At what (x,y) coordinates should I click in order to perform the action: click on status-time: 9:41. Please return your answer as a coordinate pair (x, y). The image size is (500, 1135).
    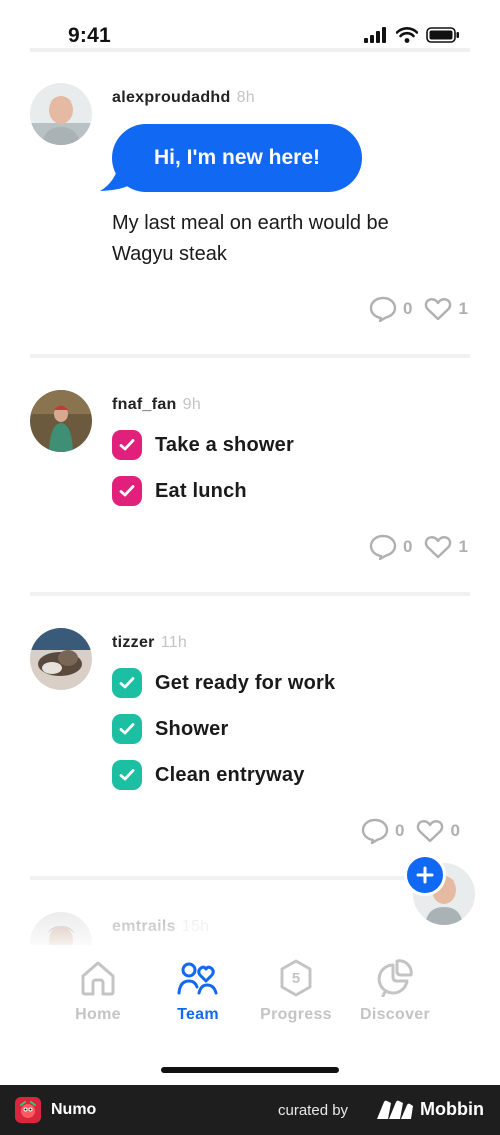
    Looking at the image, I should click on (89, 35).